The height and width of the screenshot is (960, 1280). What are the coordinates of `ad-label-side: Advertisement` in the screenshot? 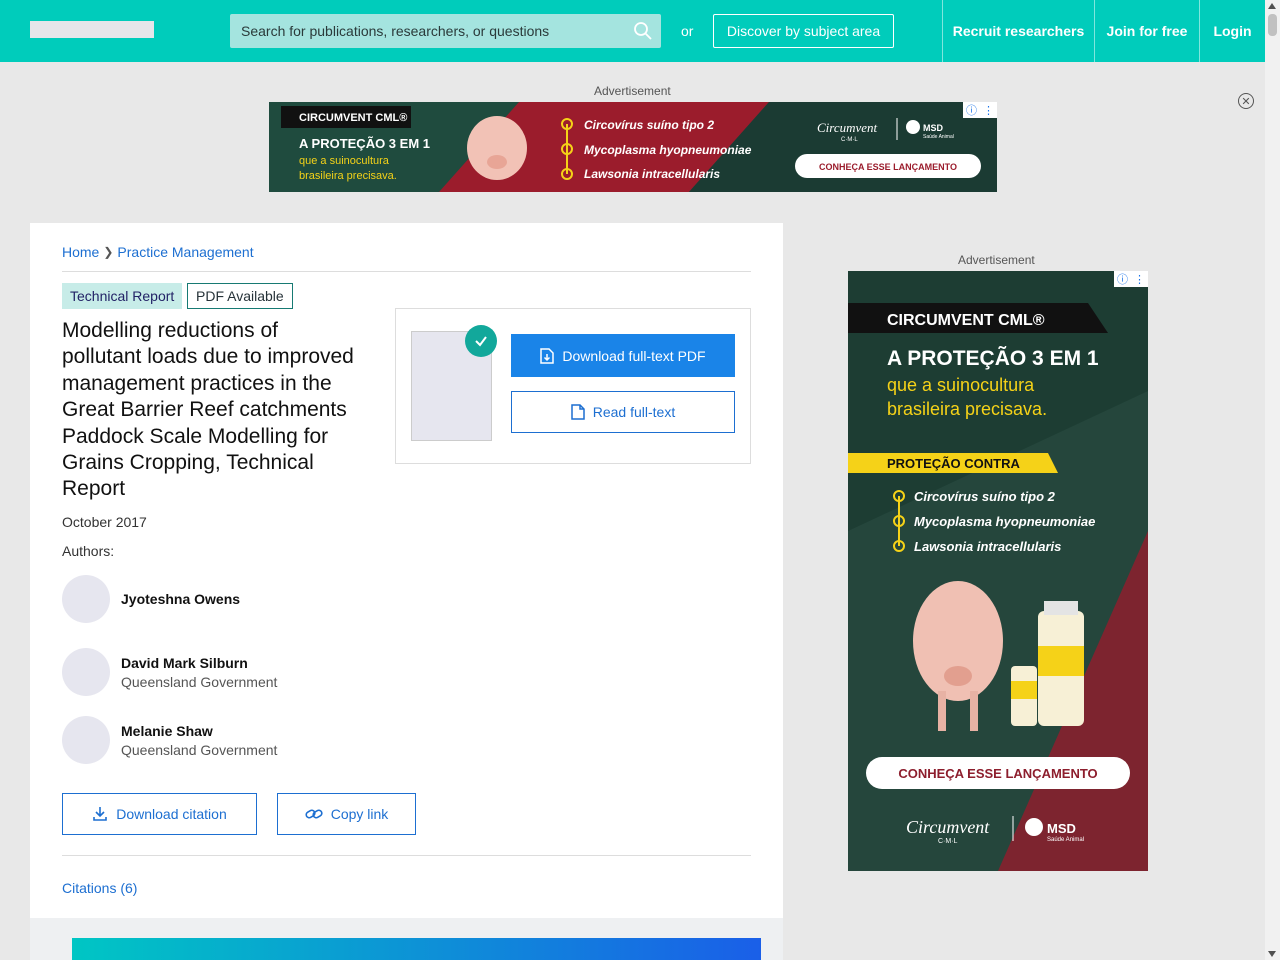 It's located at (996, 260).